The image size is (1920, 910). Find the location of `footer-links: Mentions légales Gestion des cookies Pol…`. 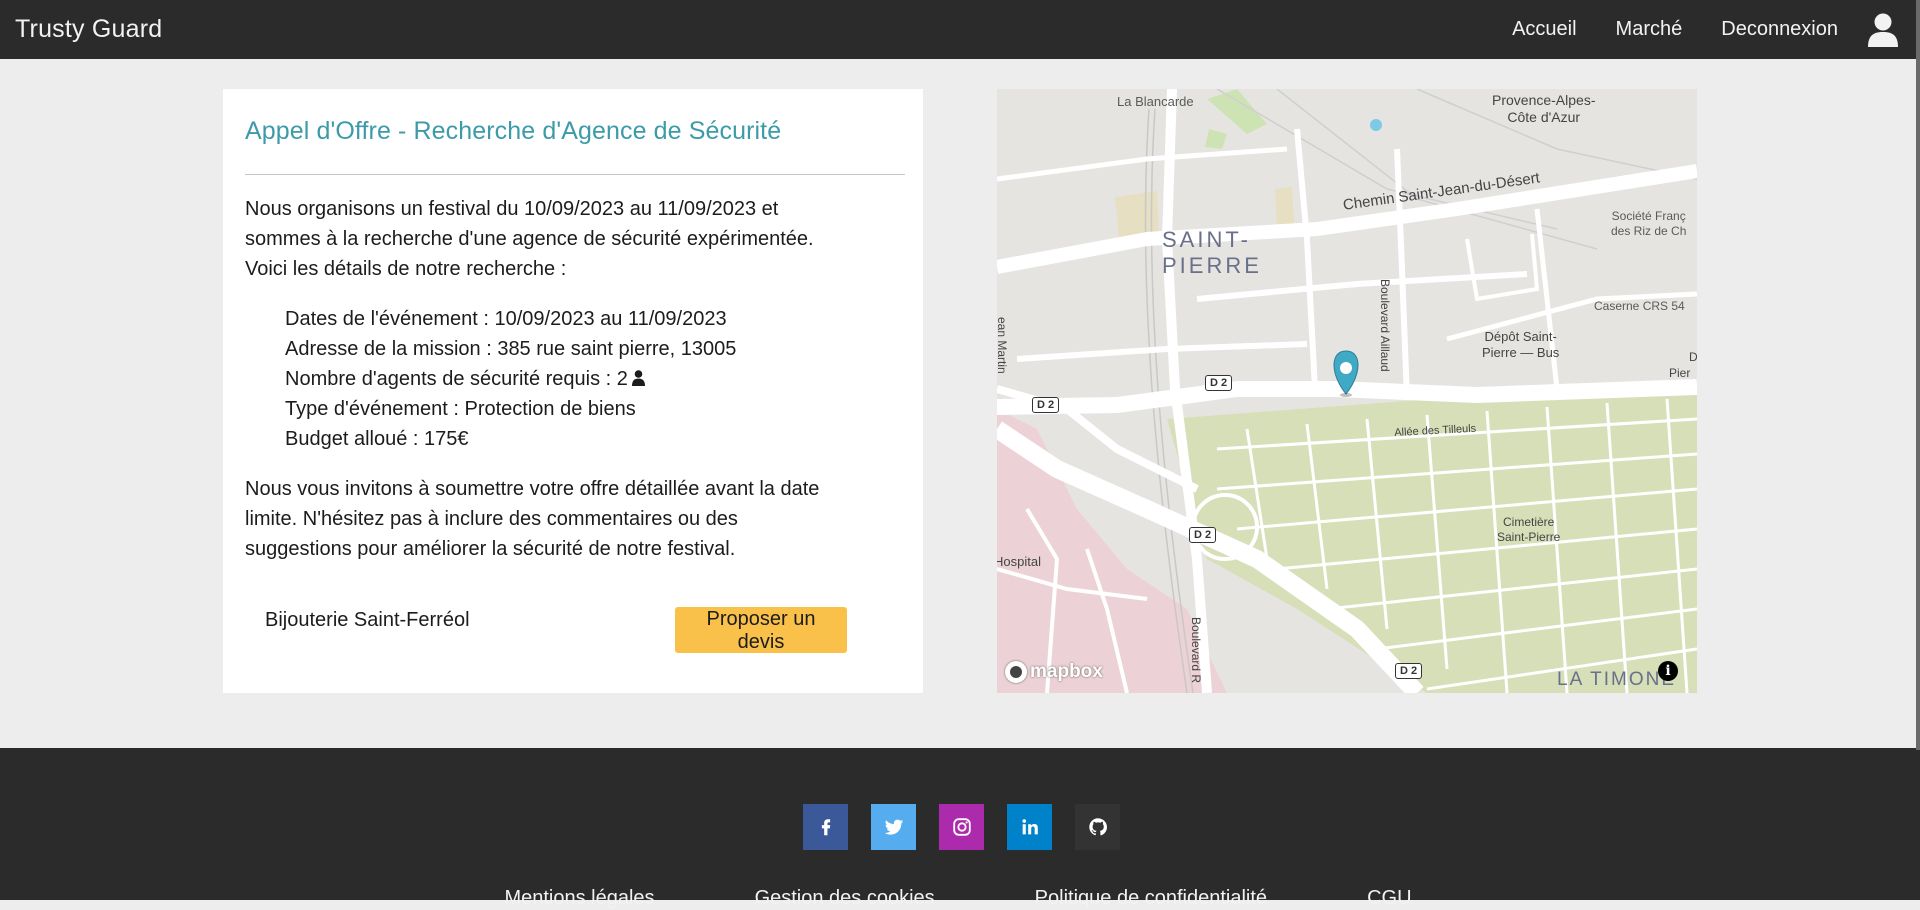

footer-links: Mentions légales Gestion des cookies Pol… is located at coordinates (958, 898).